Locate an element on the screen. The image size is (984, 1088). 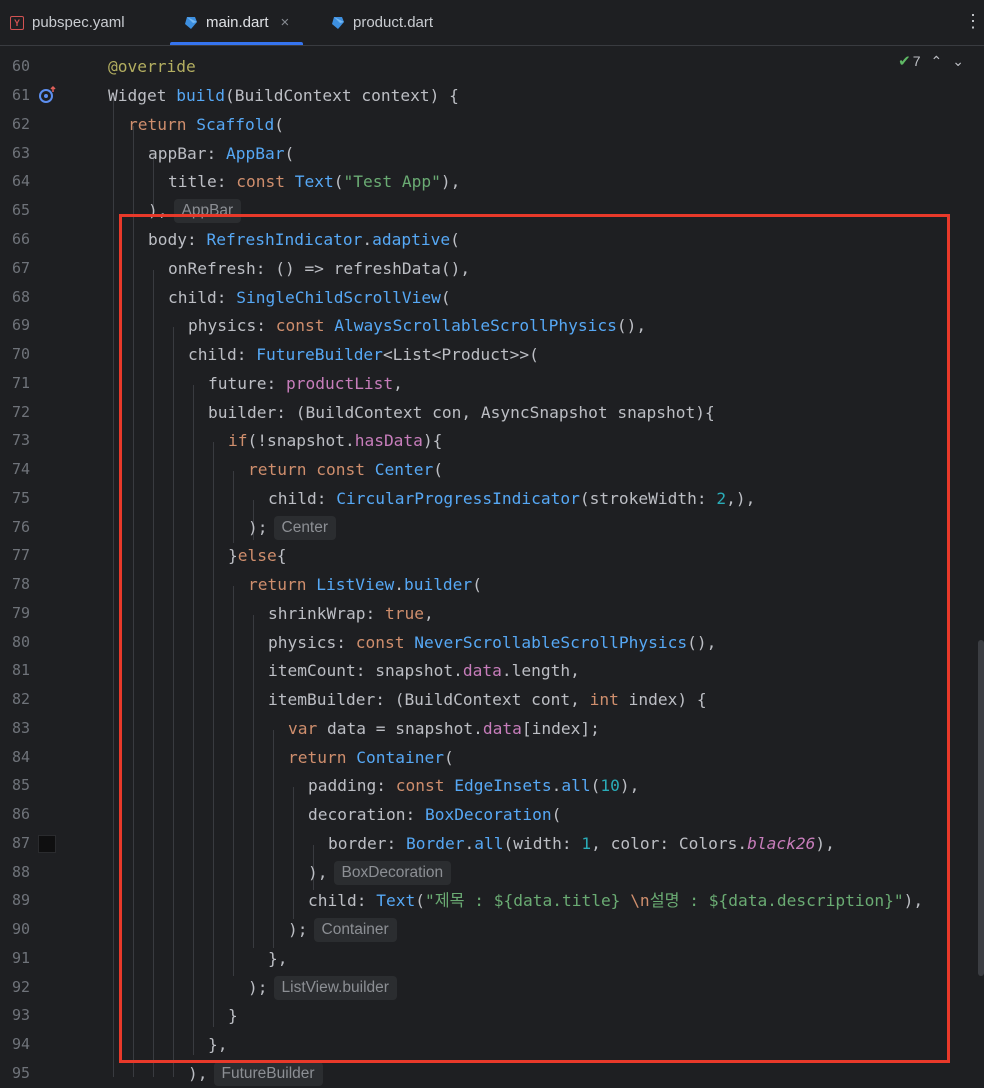
inspection-count: 7 is located at coordinates (916, 61).